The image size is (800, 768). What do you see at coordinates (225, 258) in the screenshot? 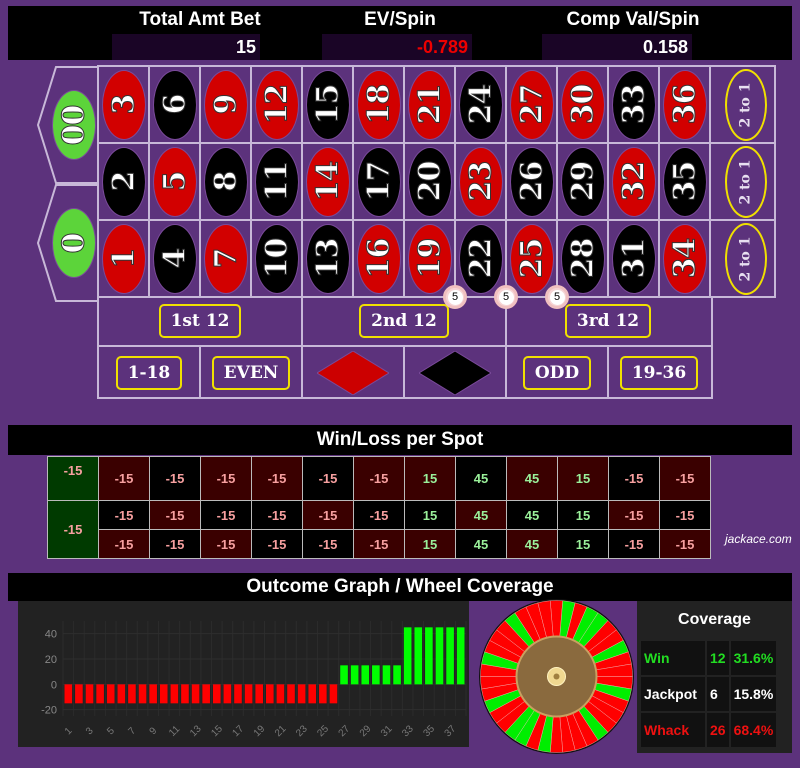
I see `number-7: 7` at bounding box center [225, 258].